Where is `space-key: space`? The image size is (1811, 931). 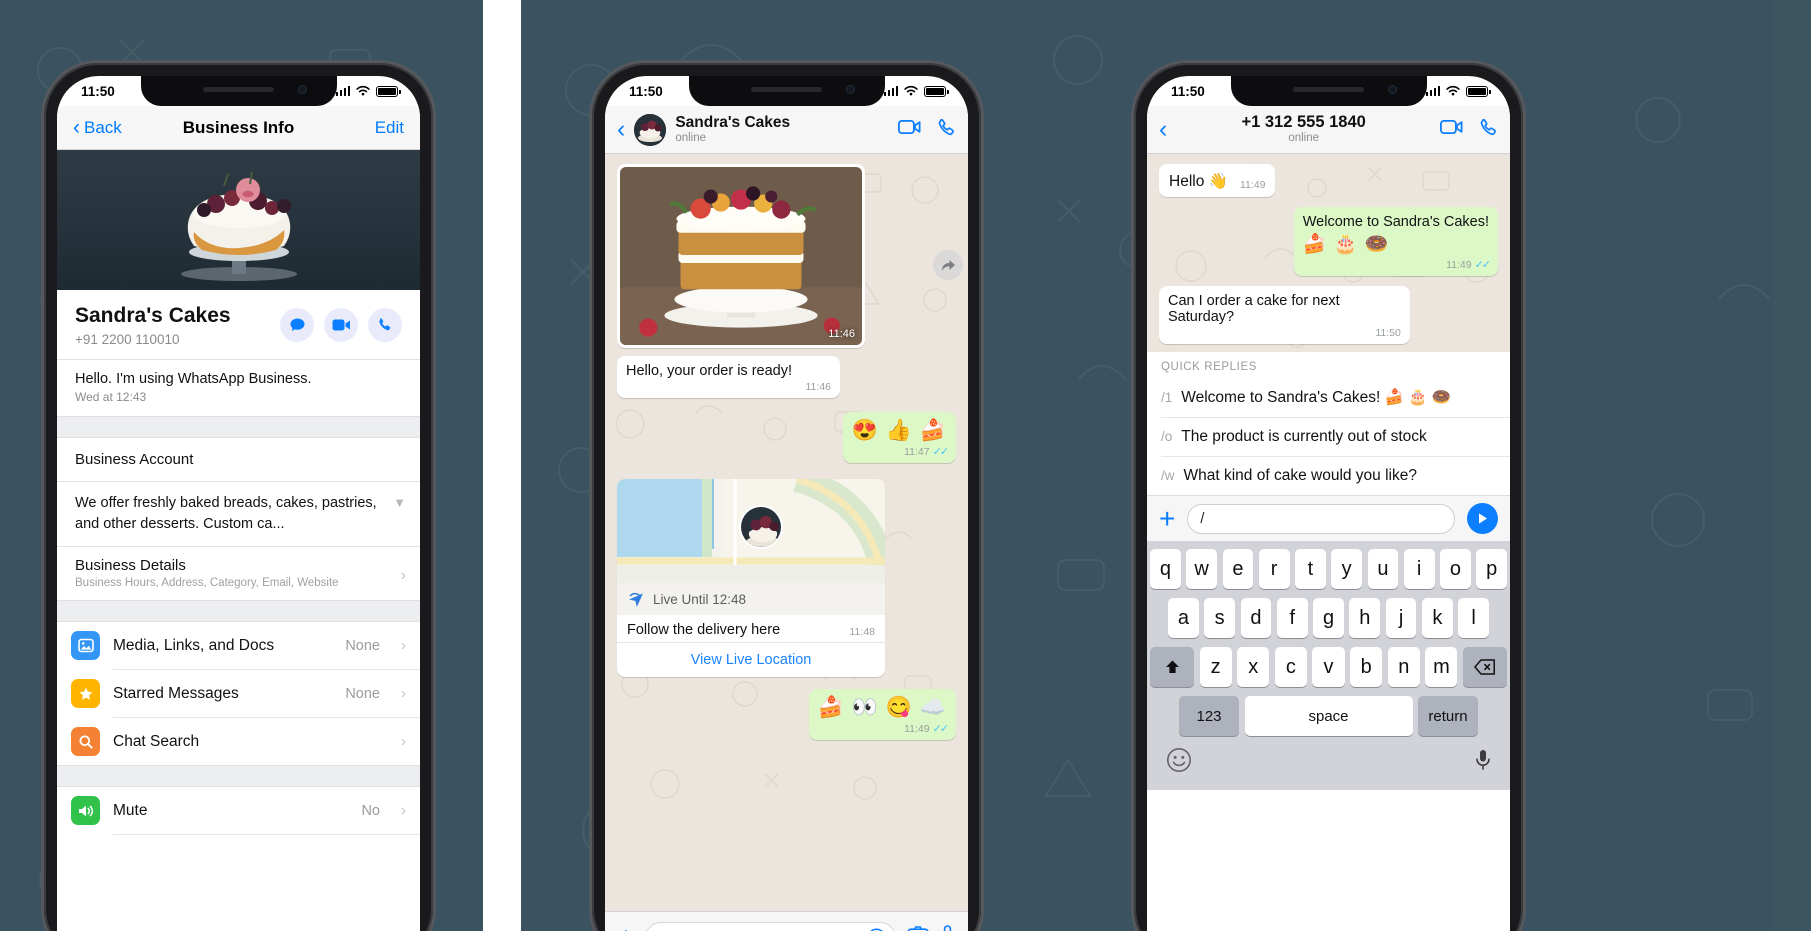
space-key: space is located at coordinates (1328, 716).